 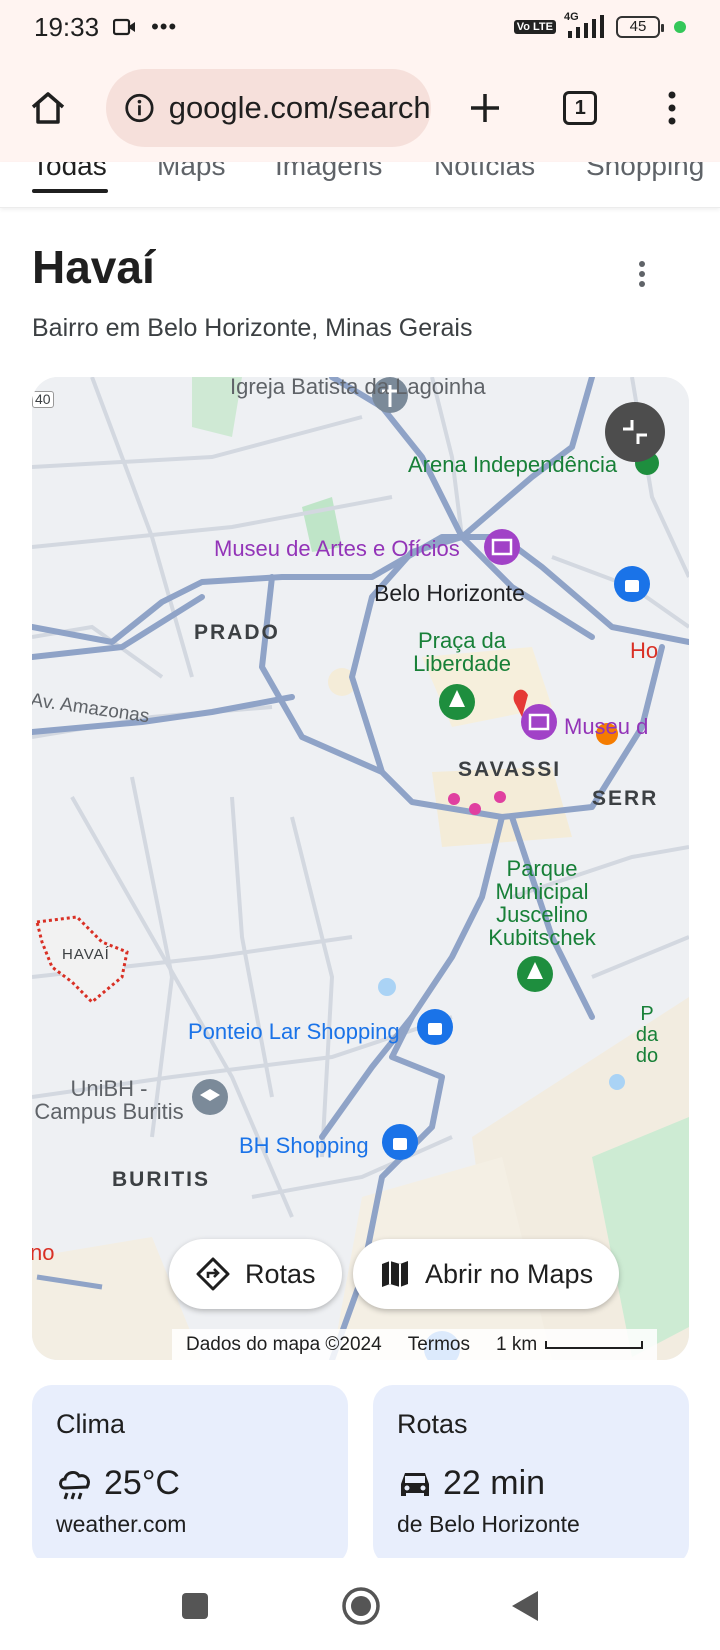 I want to click on collapse-map-button, so click(x=635, y=432).